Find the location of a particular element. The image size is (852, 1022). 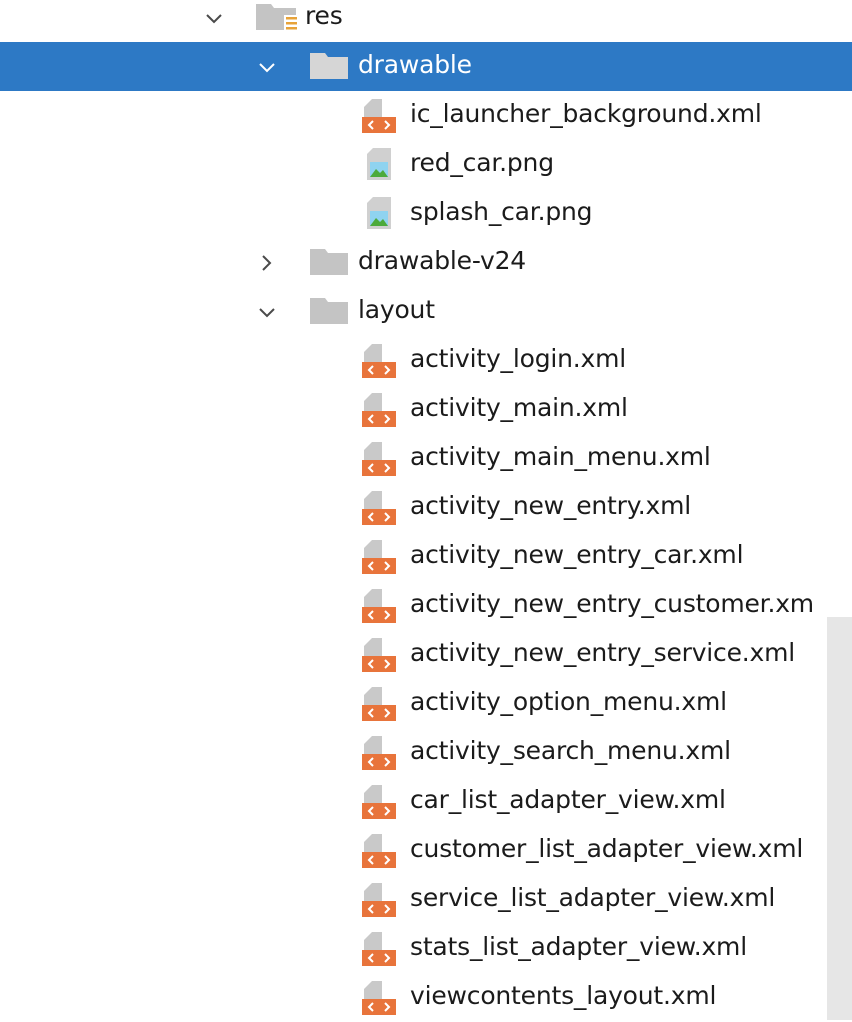

resource-folder-icon is located at coordinates (278, 17).